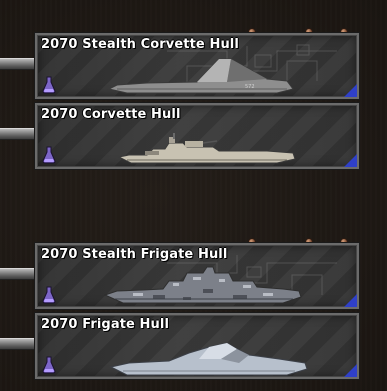 The height and width of the screenshot is (391, 387). Describe the element at coordinates (200, 76) in the screenshot. I see `stealth-corvette-ship-icon: 572` at that location.